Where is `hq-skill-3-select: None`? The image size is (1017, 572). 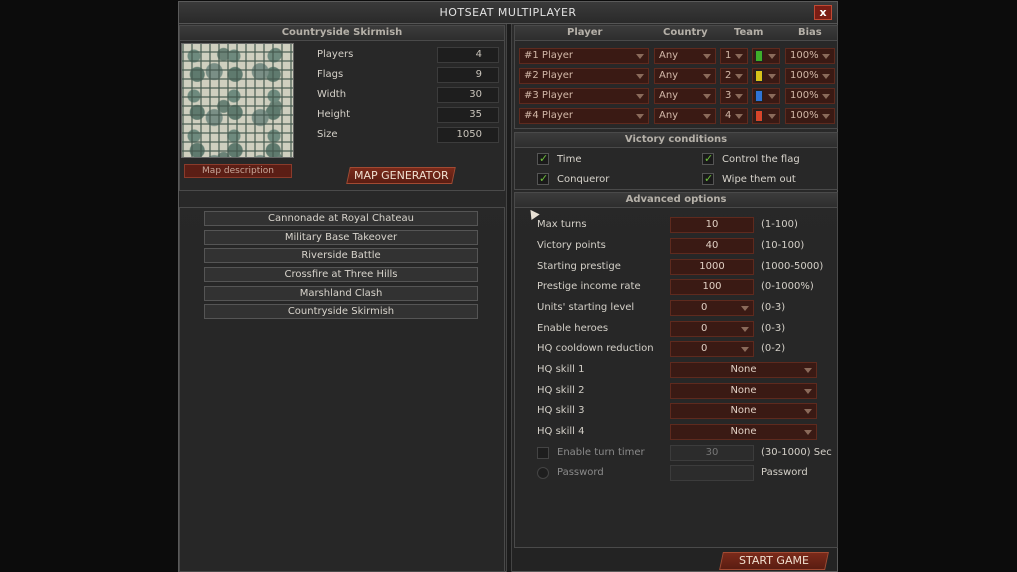 hq-skill-3-select: None is located at coordinates (743, 411).